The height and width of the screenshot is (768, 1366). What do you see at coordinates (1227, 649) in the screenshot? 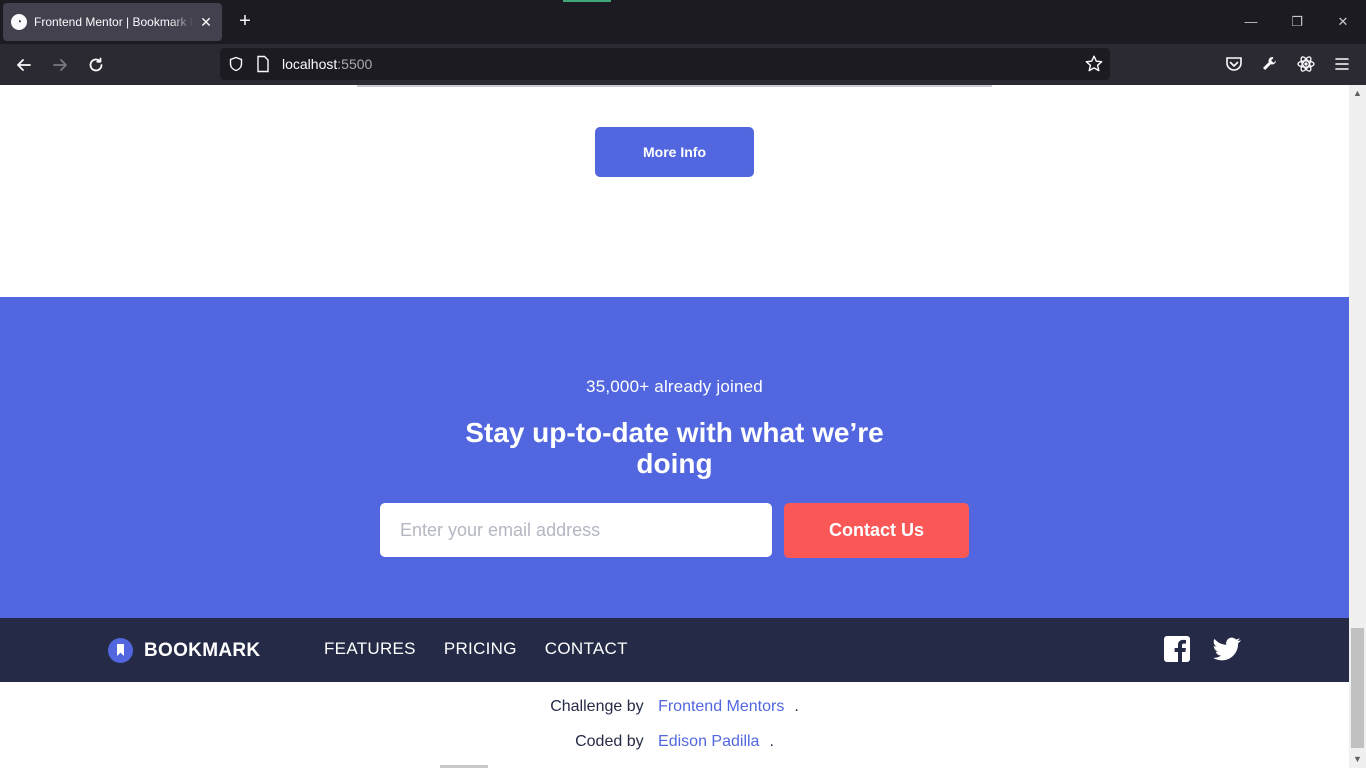
I see `twitter-icon` at bounding box center [1227, 649].